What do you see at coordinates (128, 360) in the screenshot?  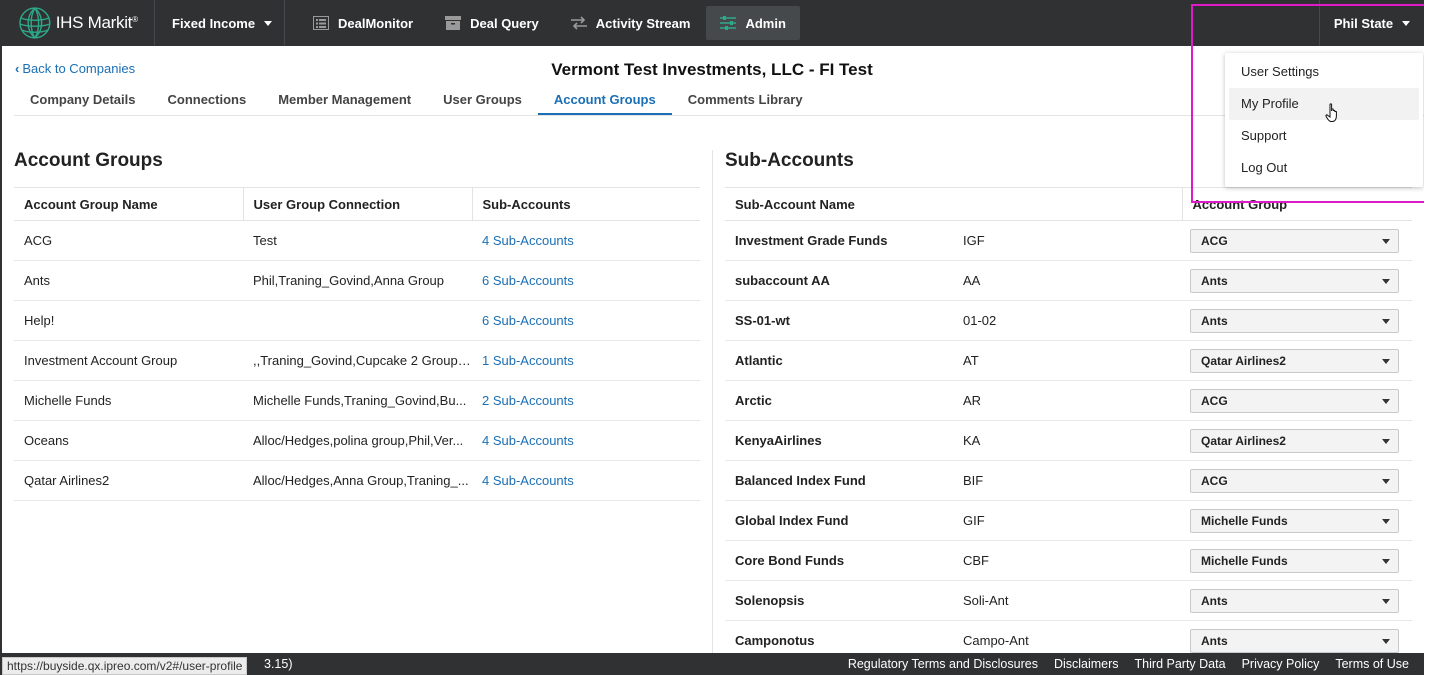 I see `account-group-name: Investment Account Group` at bounding box center [128, 360].